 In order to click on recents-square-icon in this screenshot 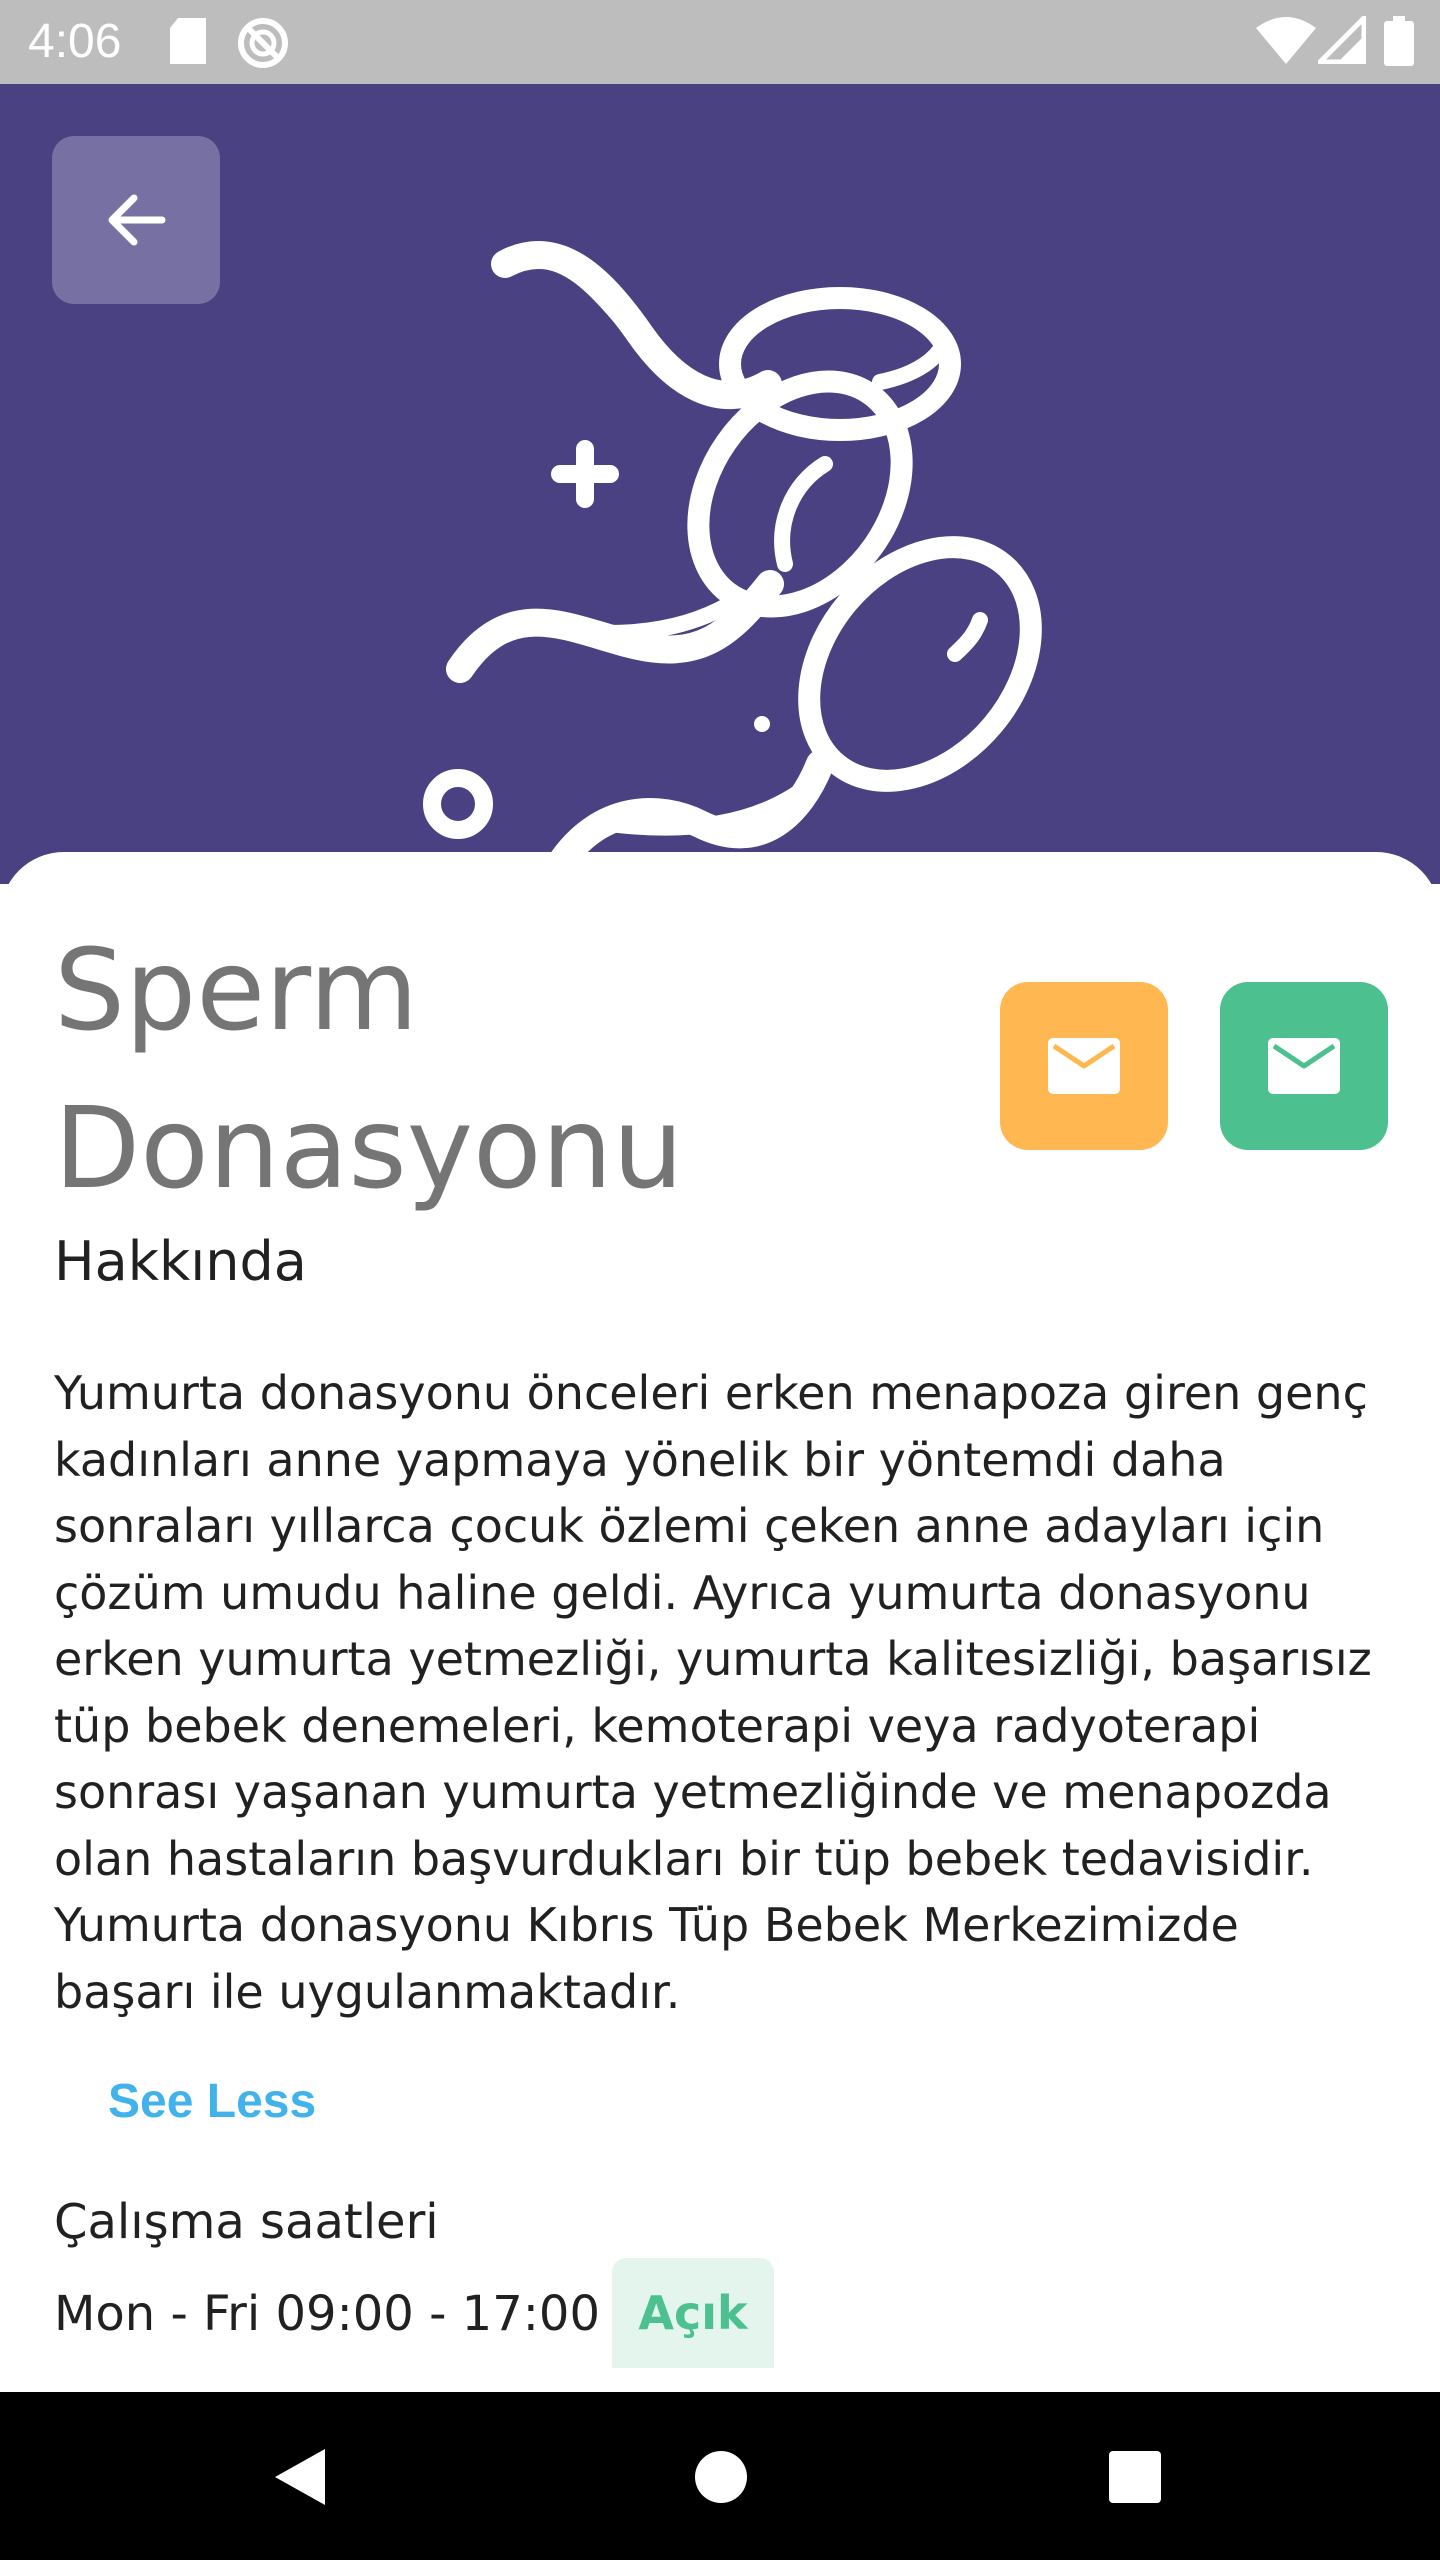, I will do `click(1135, 2477)`.